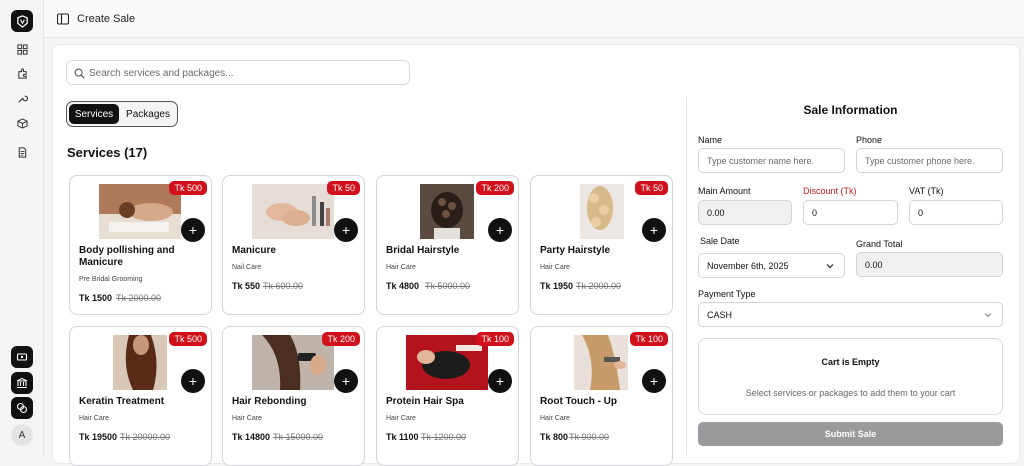 The height and width of the screenshot is (466, 1024). Describe the element at coordinates (534, 19) in the screenshot. I see `top-bar: Create Sale` at that location.